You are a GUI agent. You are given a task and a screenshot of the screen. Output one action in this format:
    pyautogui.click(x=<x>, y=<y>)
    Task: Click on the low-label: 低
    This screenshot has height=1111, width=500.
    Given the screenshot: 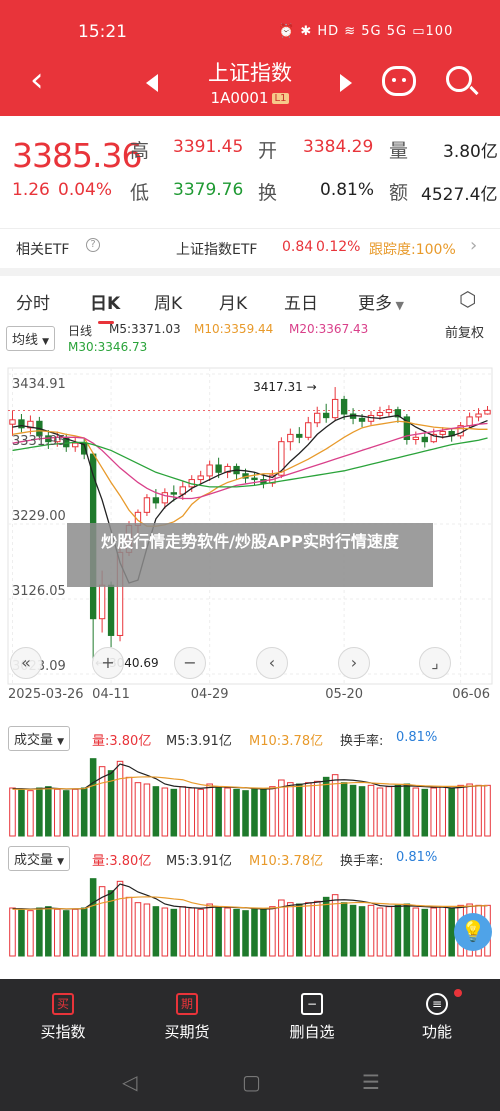 What is the action you would take?
    pyautogui.click(x=140, y=193)
    